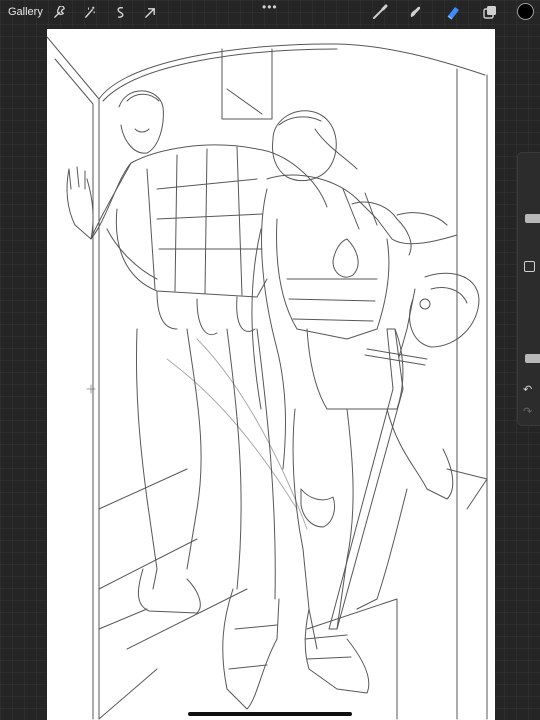 This screenshot has width=540, height=720. I want to click on brush-size-slider, so click(531, 206).